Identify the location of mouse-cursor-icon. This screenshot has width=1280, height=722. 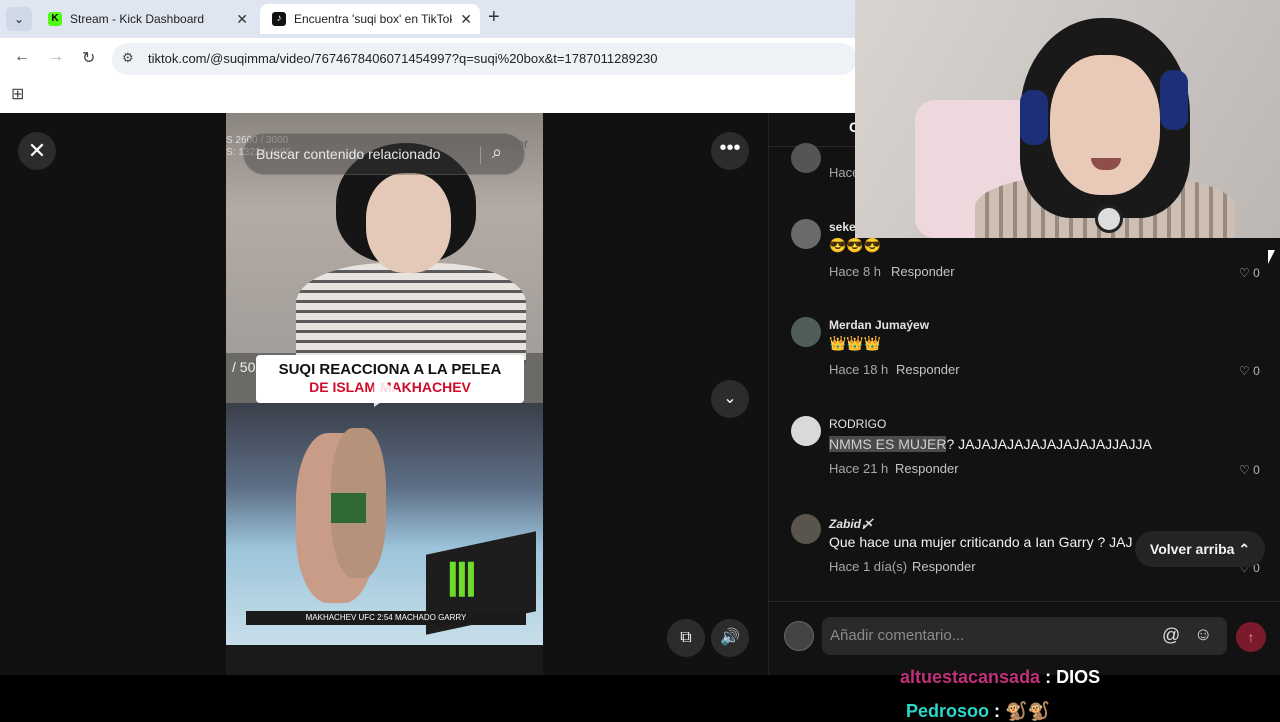
(1271, 257).